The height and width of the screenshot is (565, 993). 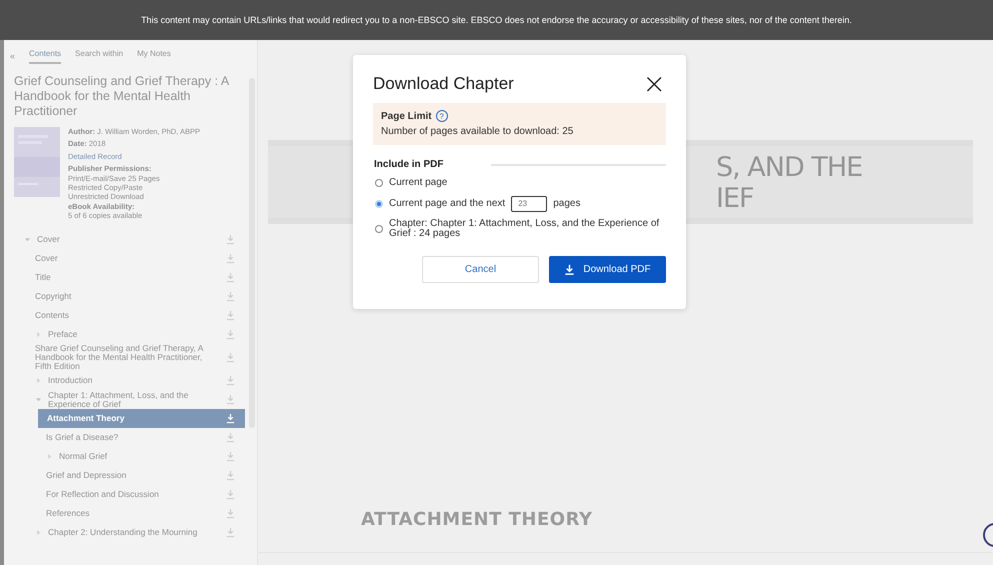 What do you see at coordinates (124, 334) in the screenshot?
I see `toc-item: Preface` at bounding box center [124, 334].